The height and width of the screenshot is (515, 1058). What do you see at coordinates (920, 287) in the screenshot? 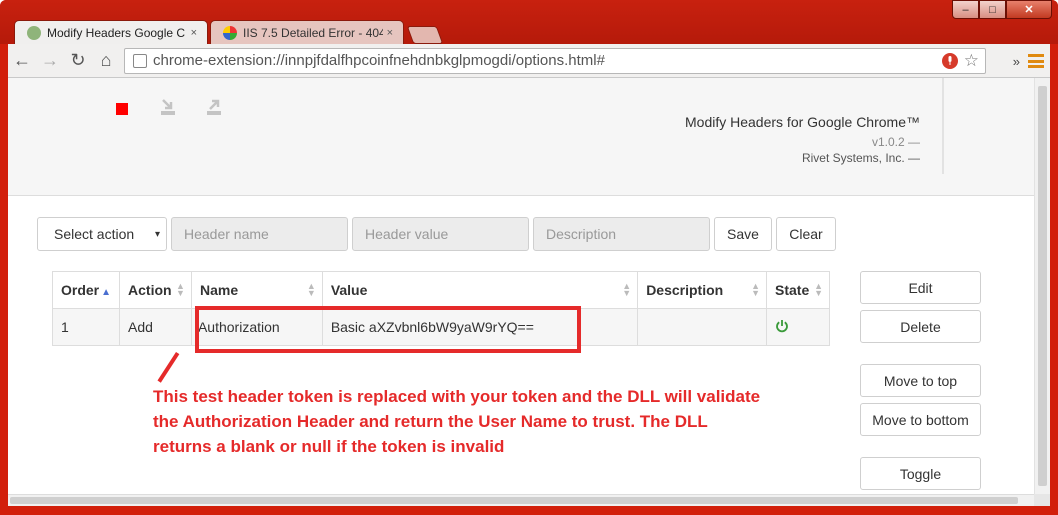
I see `edit-button: Edit` at bounding box center [920, 287].